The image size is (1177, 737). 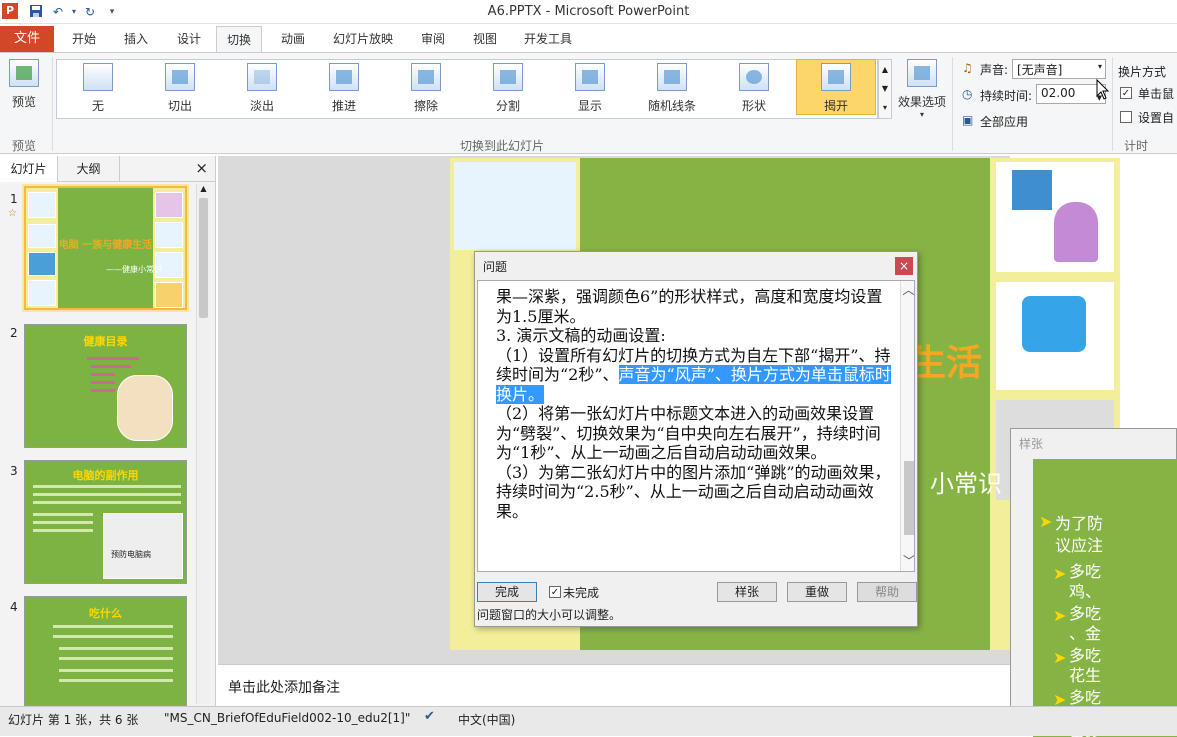 What do you see at coordinates (835, 106) in the screenshot?
I see `transition-label: 揭开` at bounding box center [835, 106].